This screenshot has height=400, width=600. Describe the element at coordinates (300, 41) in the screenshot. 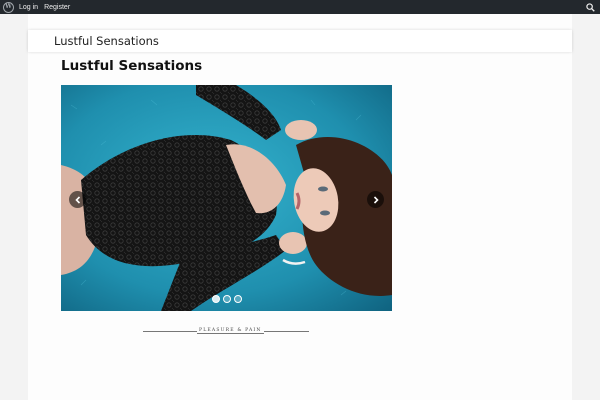

I see `site-header: Lustful Sensations` at that location.